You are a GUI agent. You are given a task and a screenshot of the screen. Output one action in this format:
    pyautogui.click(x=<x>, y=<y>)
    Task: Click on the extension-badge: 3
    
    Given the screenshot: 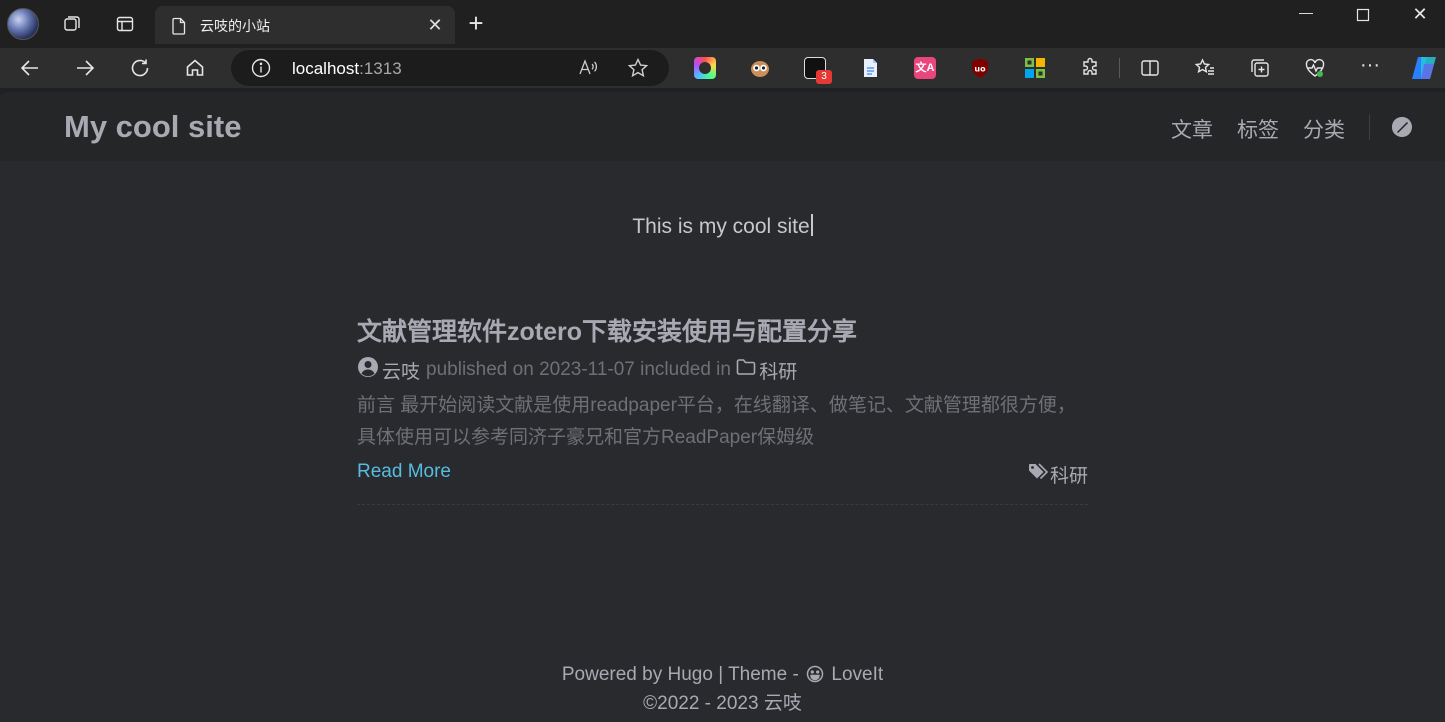 What is the action you would take?
    pyautogui.click(x=824, y=77)
    